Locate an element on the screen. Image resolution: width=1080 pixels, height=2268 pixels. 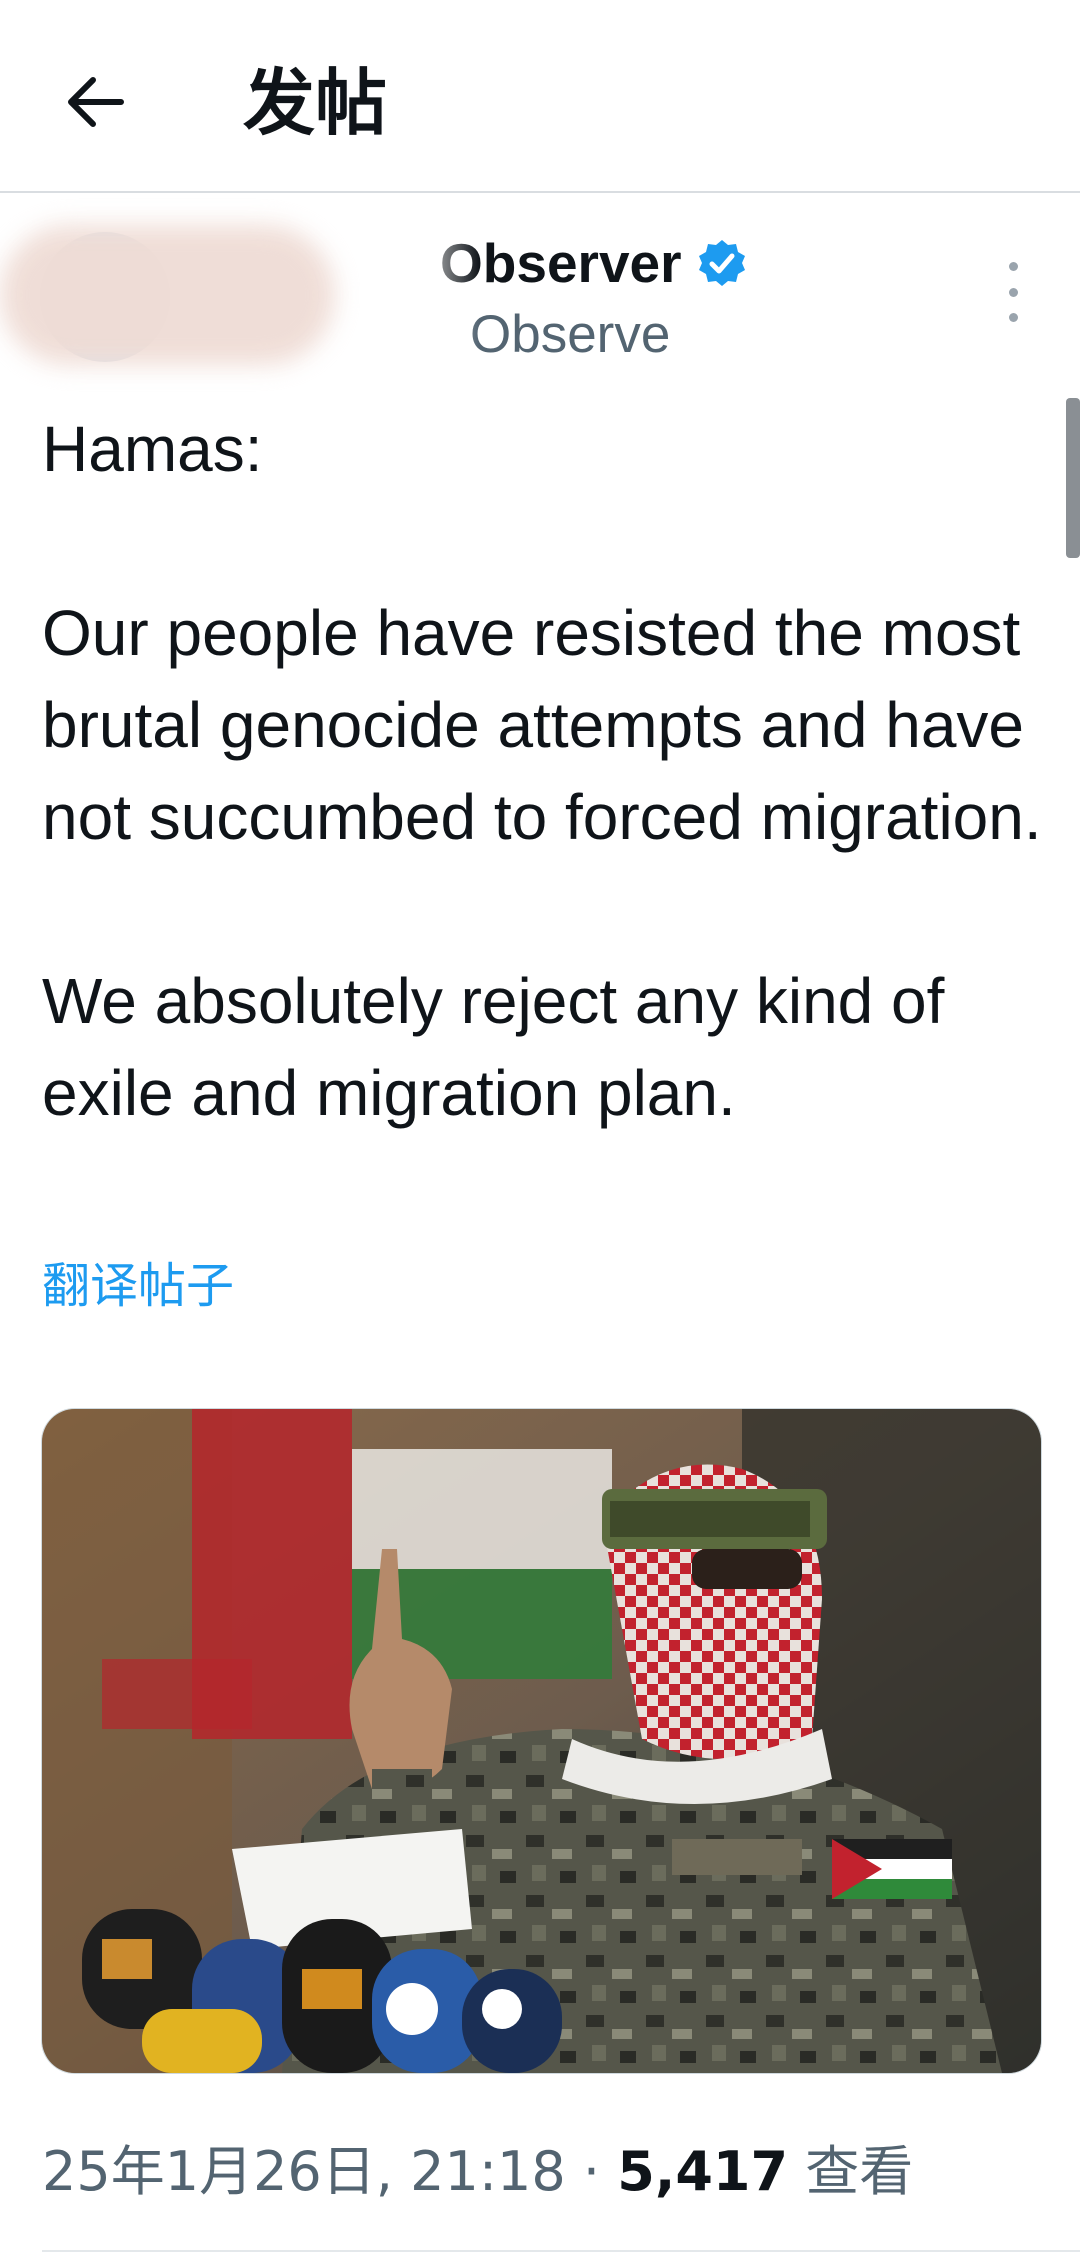
back-button is located at coordinates (95, 102).